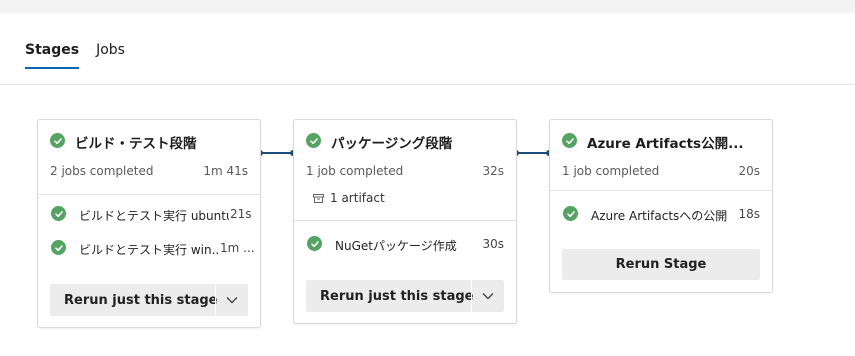  I want to click on artifact-icon, so click(318, 198).